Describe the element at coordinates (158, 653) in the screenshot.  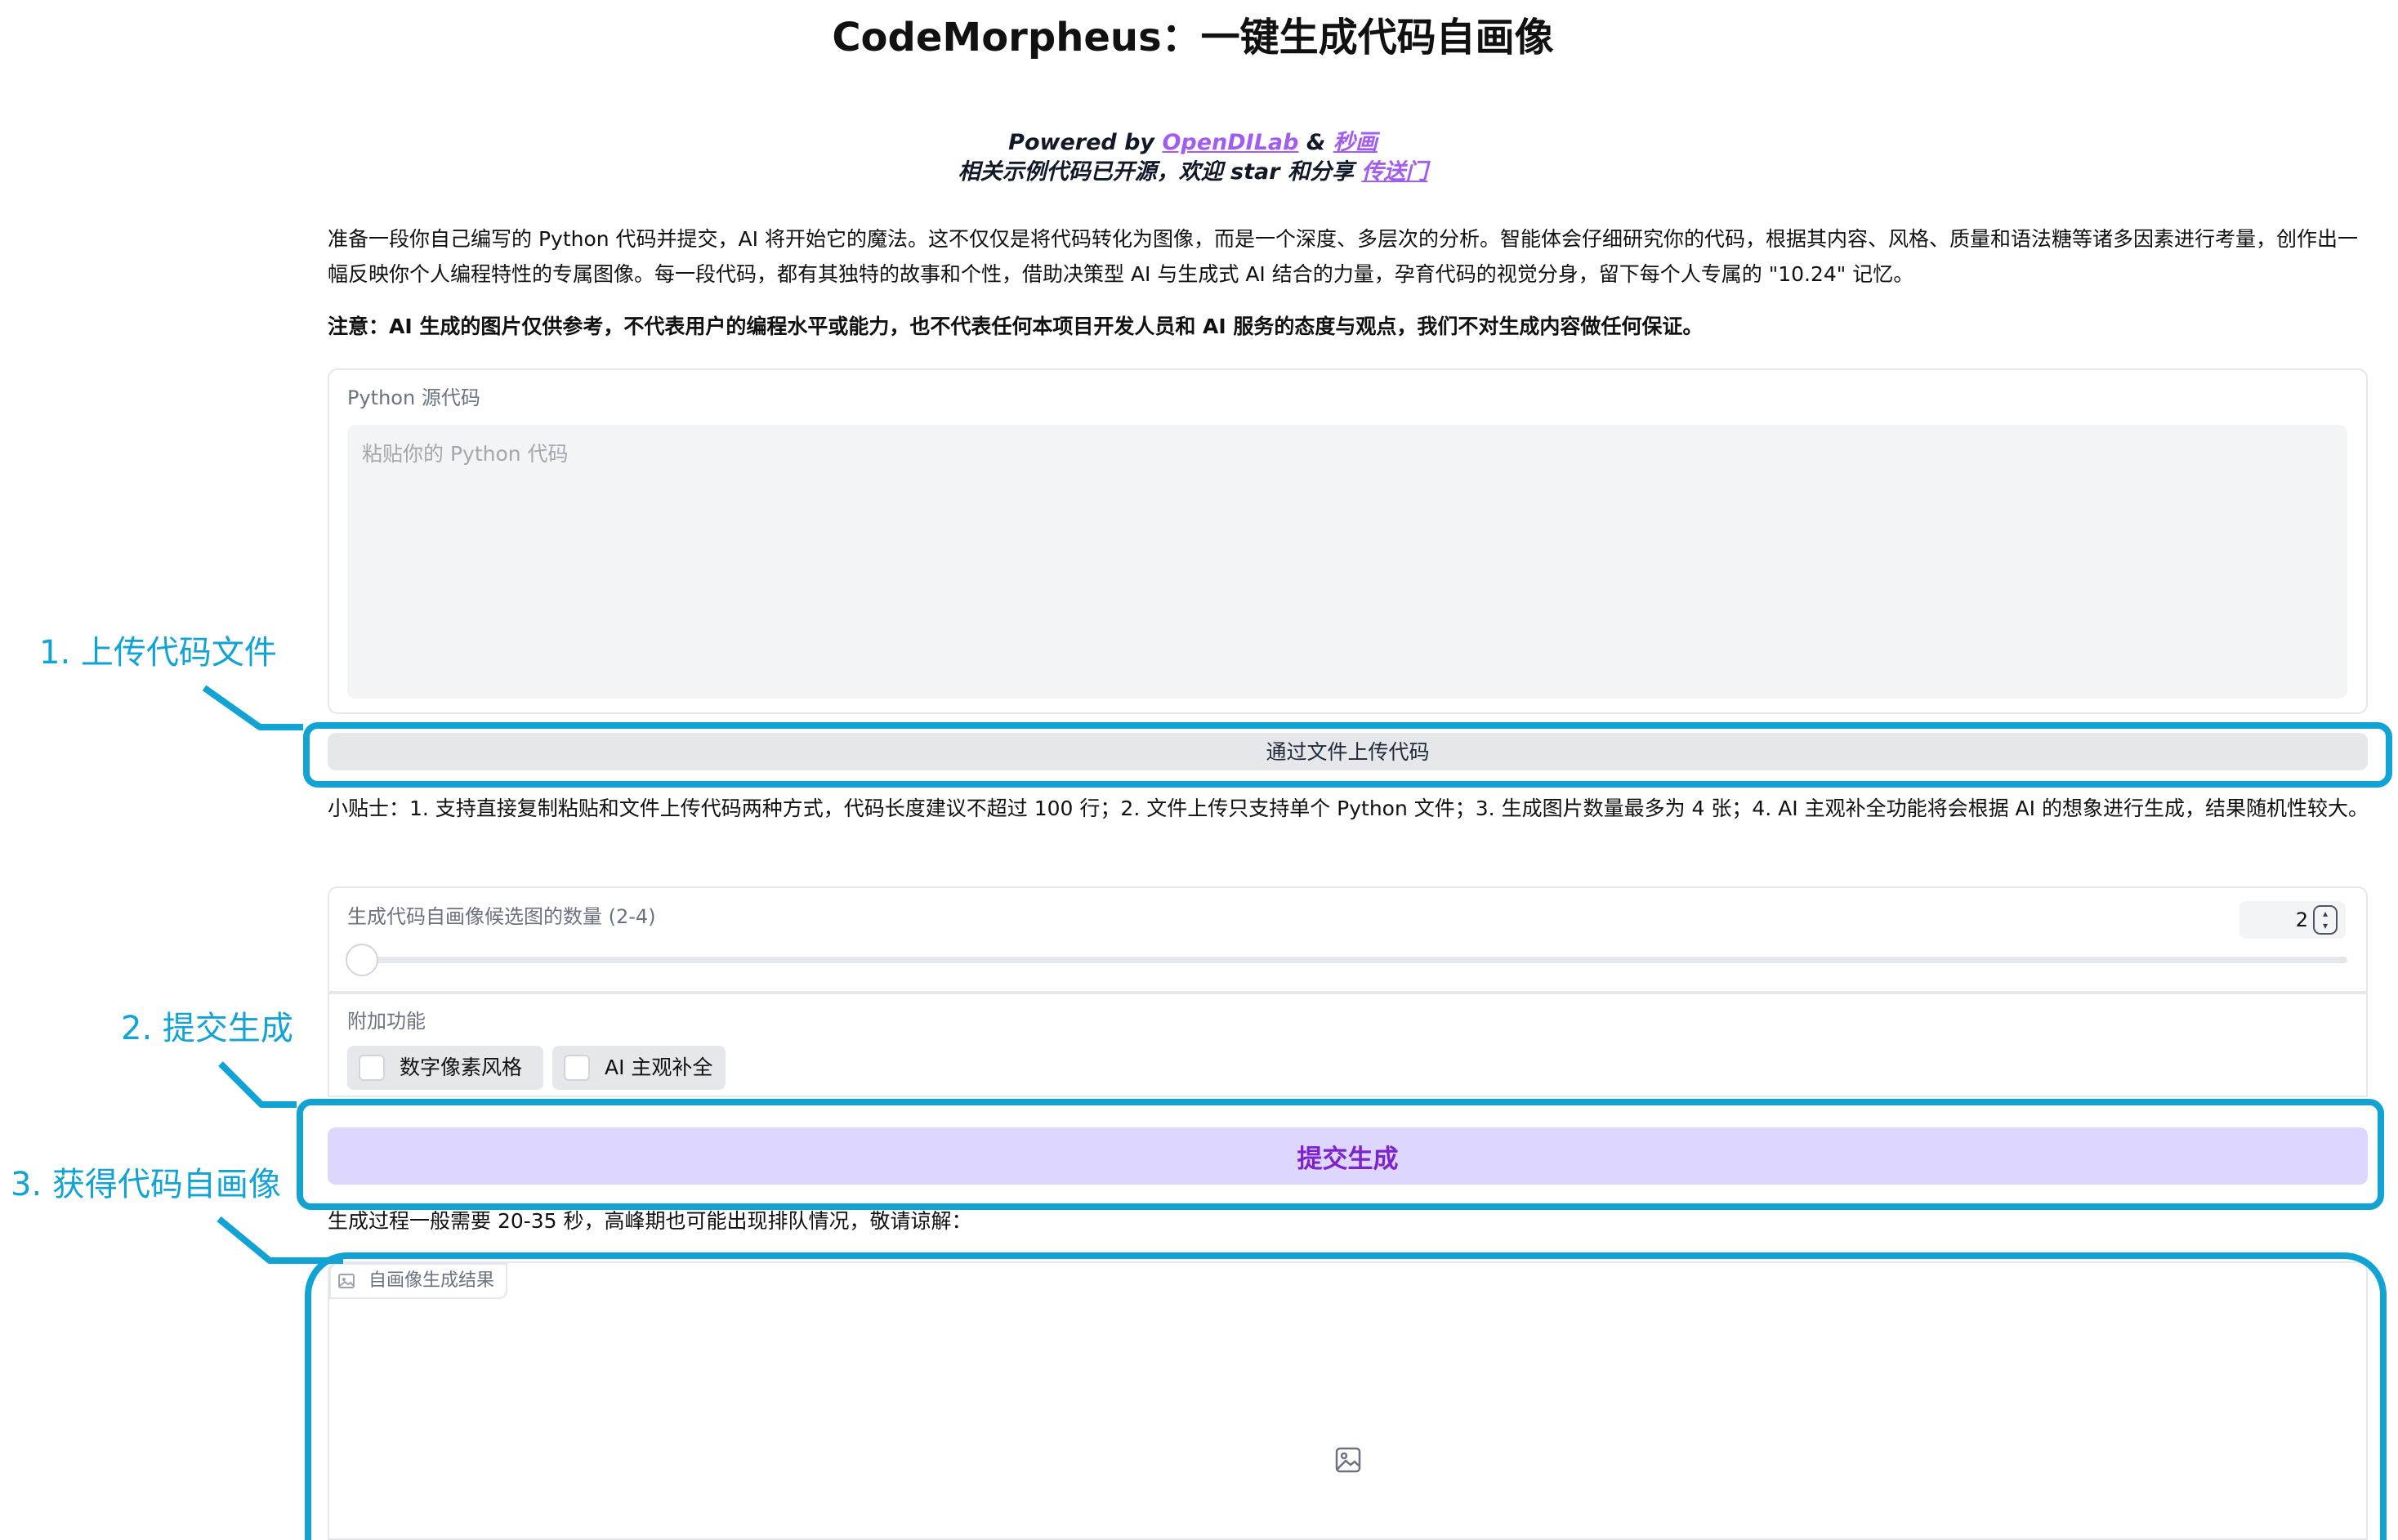
I see `annotation-step1: 1. 上传代码文件` at that location.